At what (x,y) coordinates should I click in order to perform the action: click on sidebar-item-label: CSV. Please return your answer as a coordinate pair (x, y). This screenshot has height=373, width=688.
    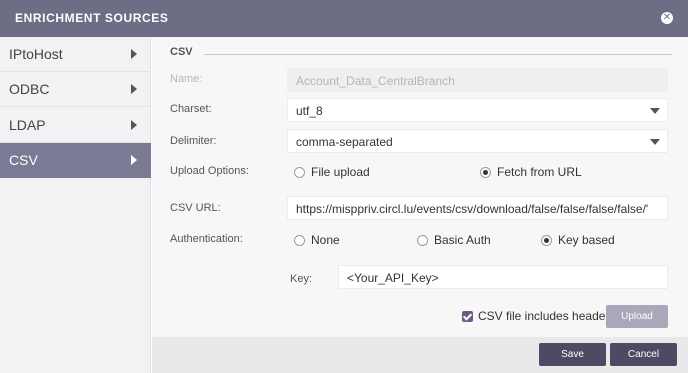
    Looking at the image, I should click on (23, 160).